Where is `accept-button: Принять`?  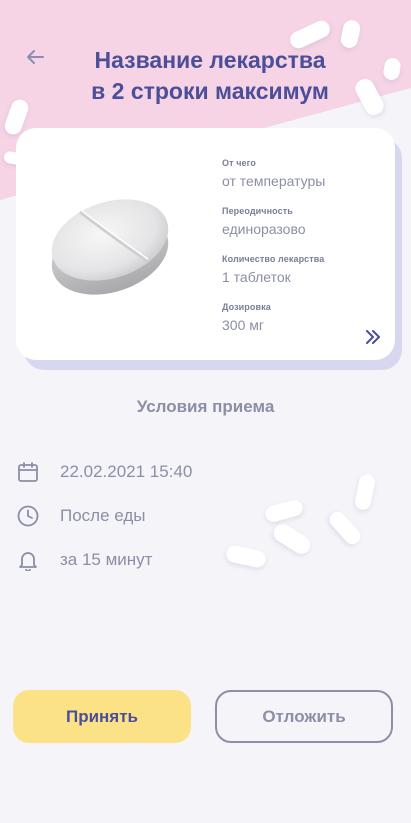
accept-button: Принять is located at coordinates (102, 716).